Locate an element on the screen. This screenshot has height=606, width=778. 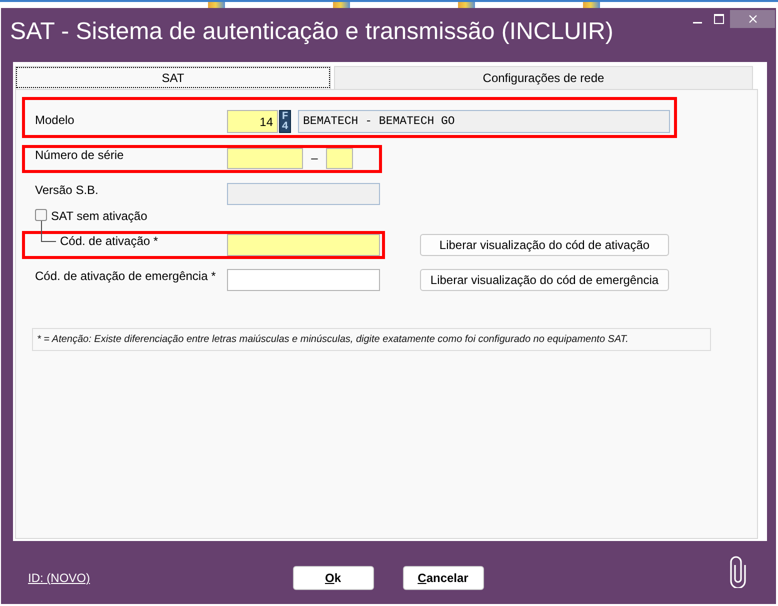
lookup-key-button: F4 is located at coordinates (285, 121).